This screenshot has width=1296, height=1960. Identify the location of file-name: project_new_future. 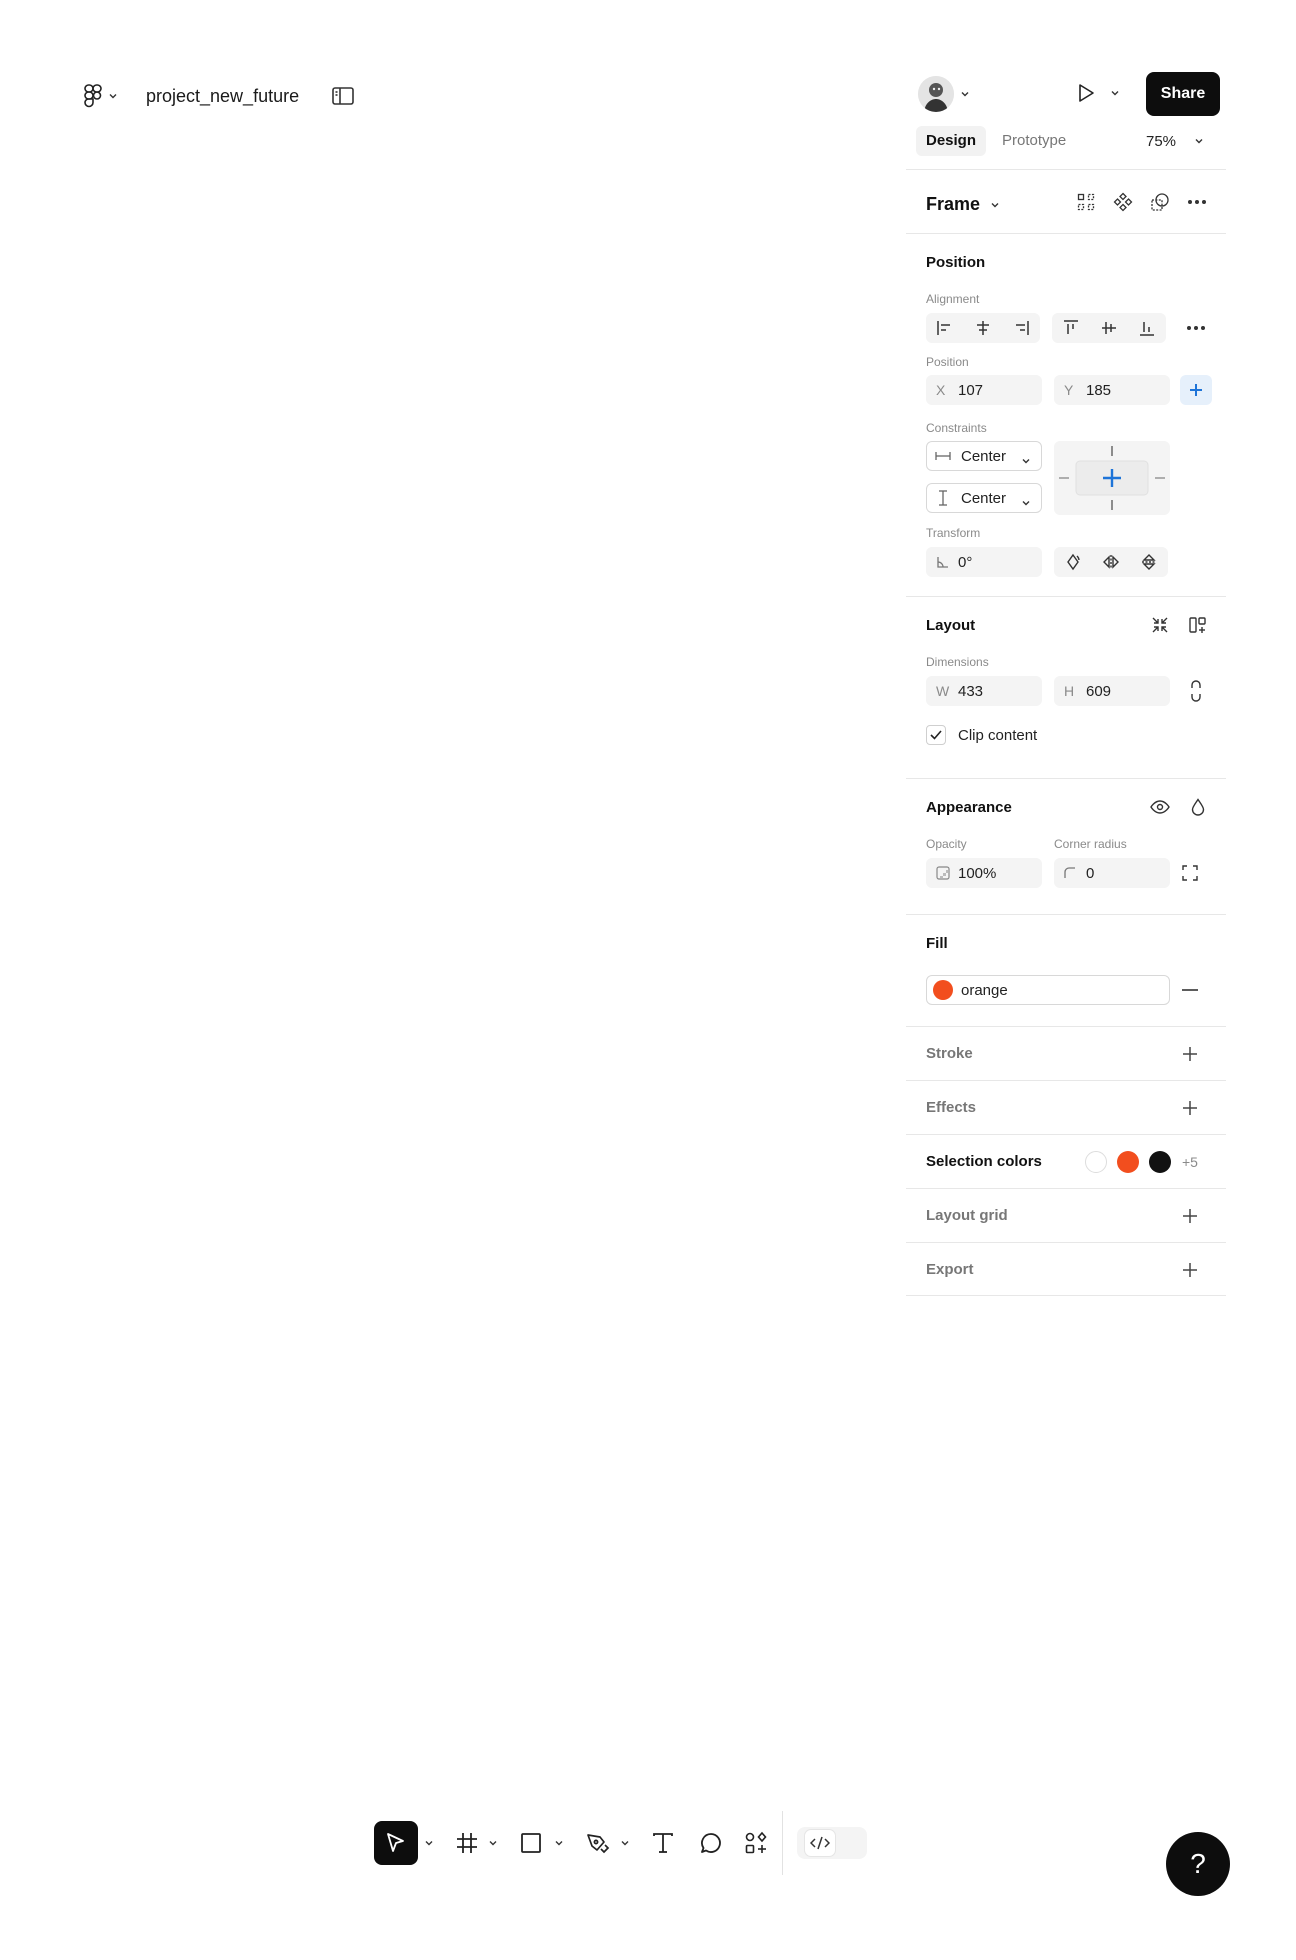
(222, 96).